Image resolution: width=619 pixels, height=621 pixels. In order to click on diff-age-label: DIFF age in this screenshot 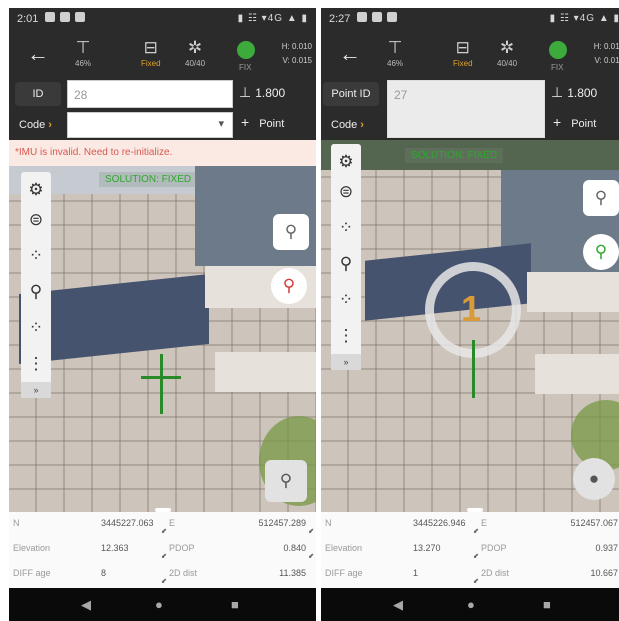, I will do `click(344, 573)`.